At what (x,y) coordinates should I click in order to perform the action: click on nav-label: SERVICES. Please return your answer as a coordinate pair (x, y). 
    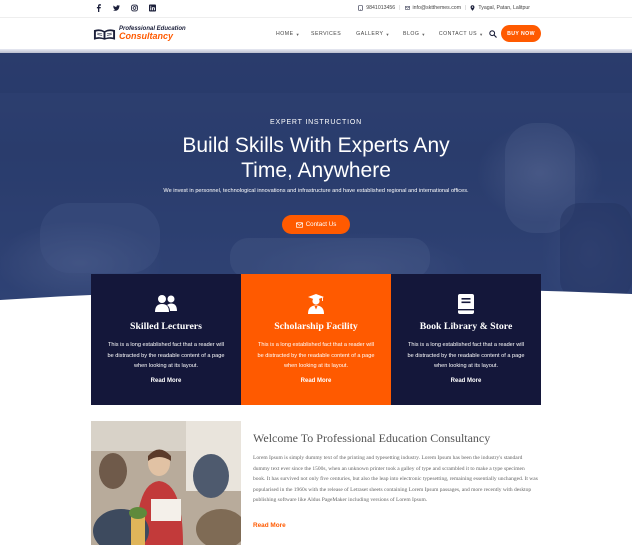
    Looking at the image, I should click on (326, 34).